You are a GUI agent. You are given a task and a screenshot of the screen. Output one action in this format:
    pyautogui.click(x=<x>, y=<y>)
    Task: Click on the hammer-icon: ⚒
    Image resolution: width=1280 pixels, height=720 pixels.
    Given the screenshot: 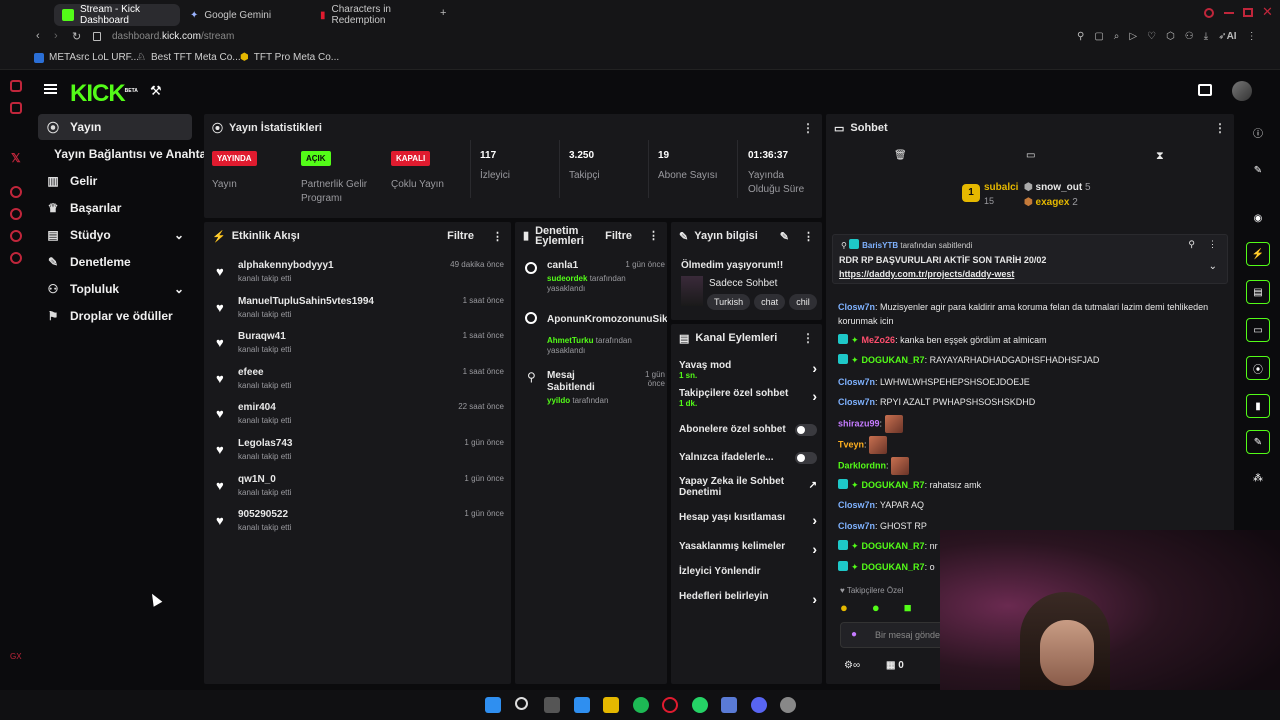 What is the action you would take?
    pyautogui.click(x=156, y=91)
    